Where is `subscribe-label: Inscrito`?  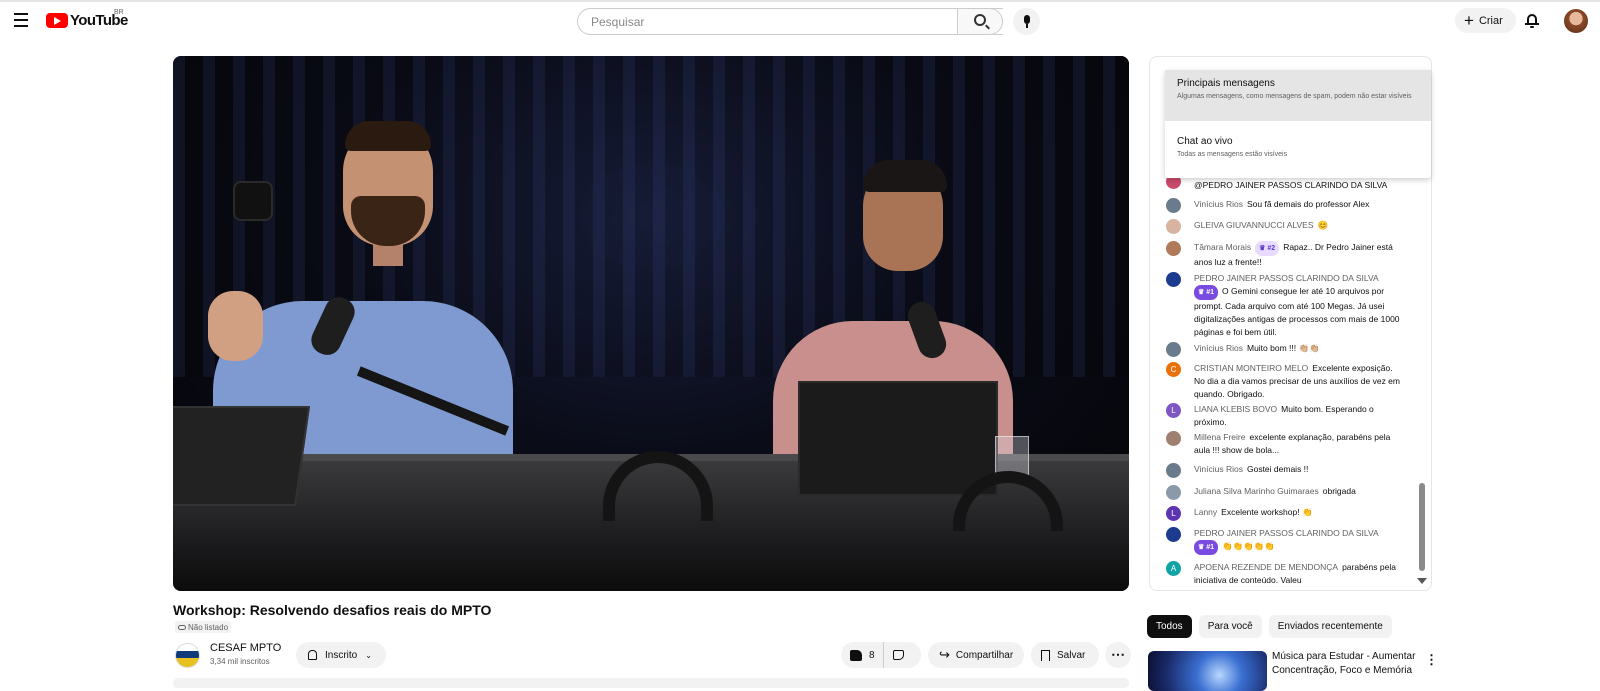
subscribe-label: Inscrito is located at coordinates (341, 655).